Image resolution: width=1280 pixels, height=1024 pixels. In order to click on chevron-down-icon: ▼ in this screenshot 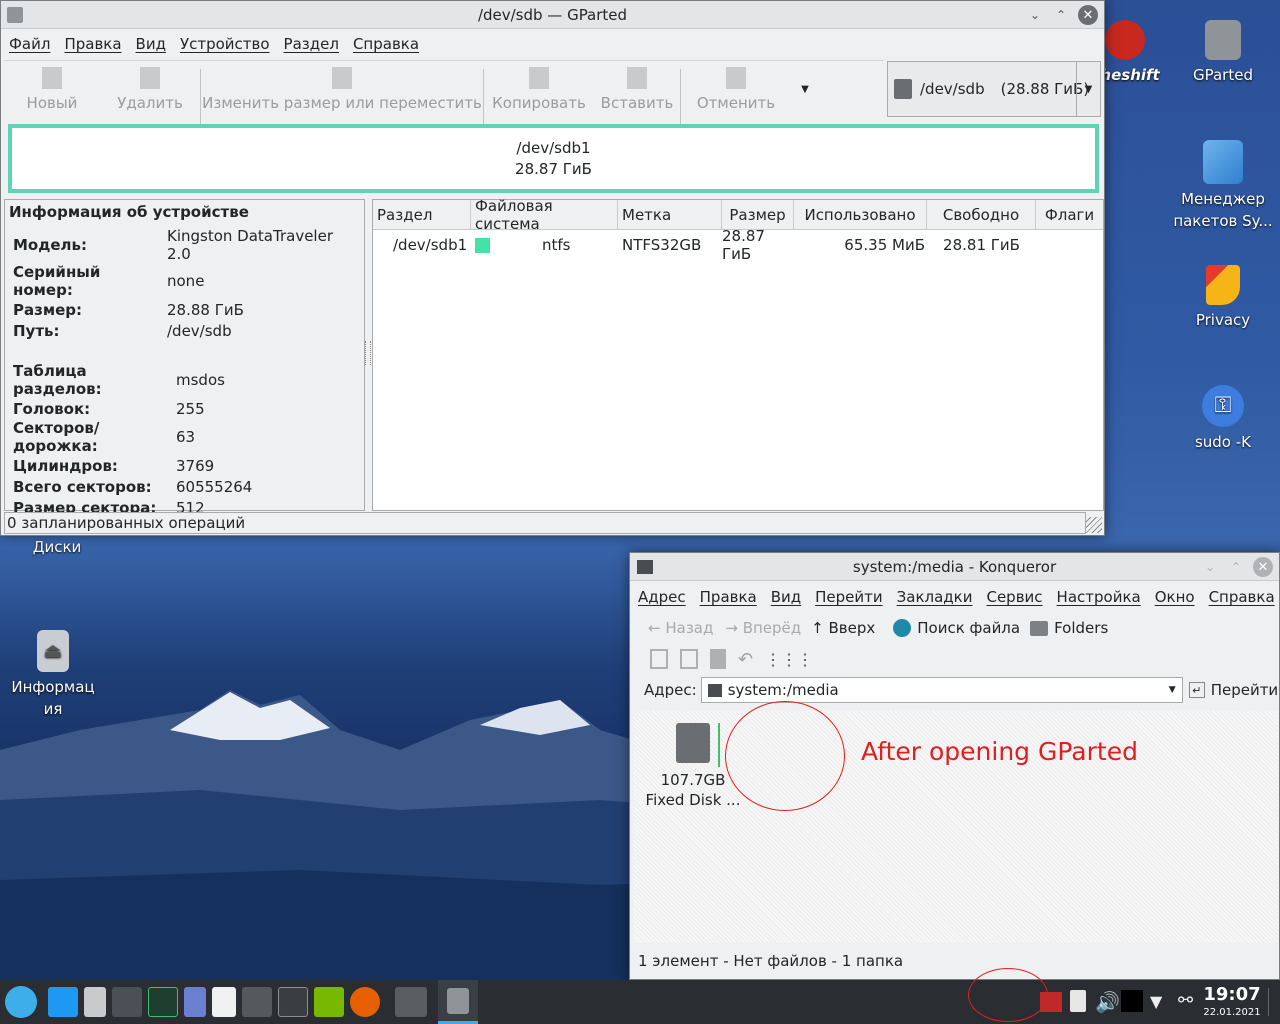, I will do `click(1172, 690)`.